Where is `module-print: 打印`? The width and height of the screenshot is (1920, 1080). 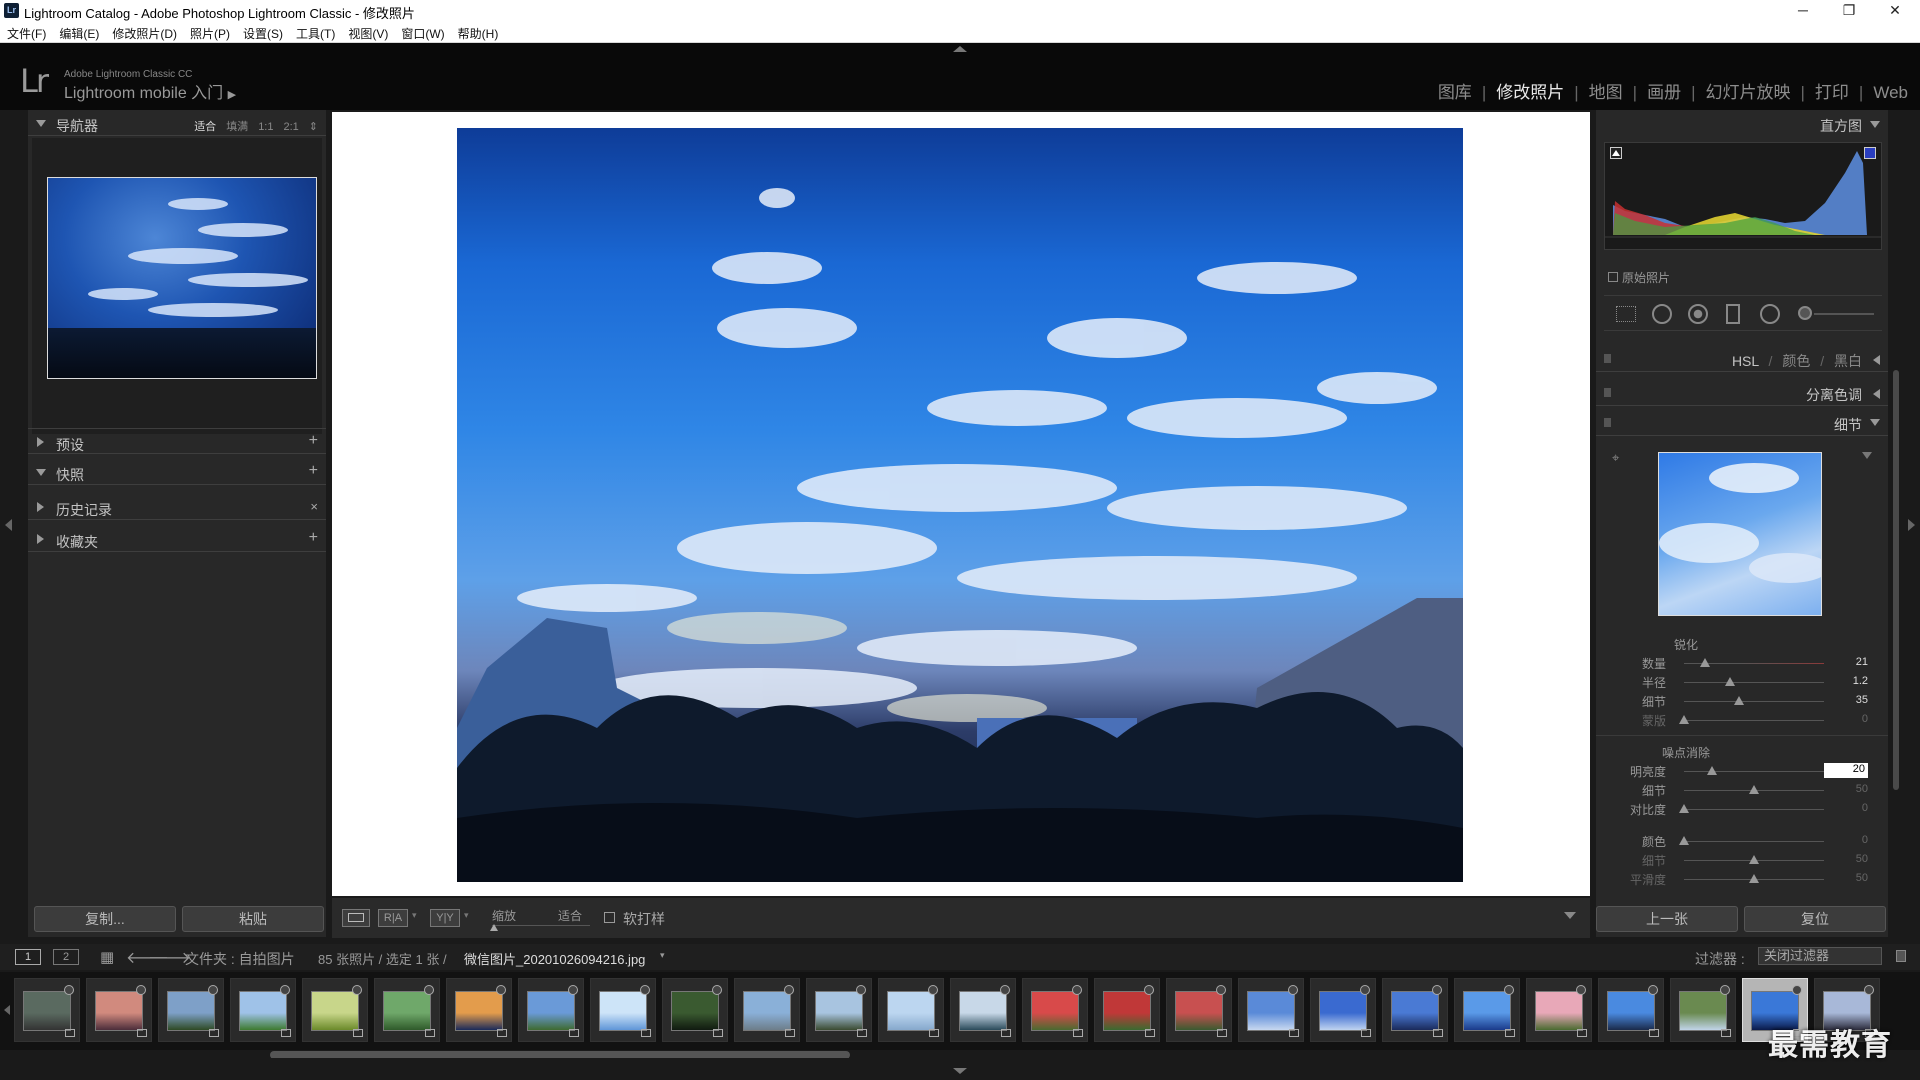
module-print: 打印 is located at coordinates (1832, 92).